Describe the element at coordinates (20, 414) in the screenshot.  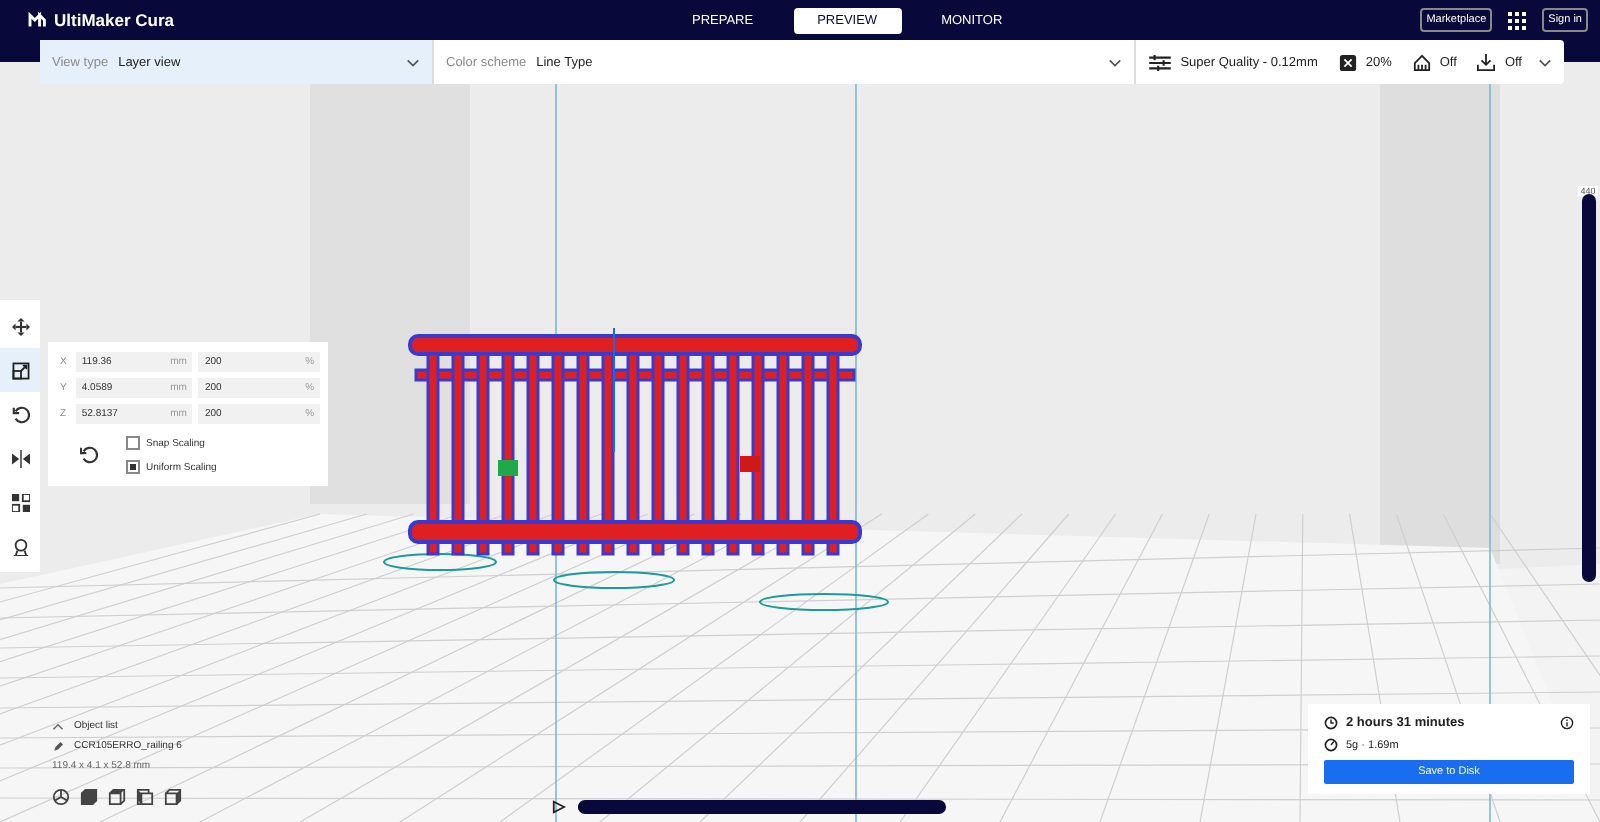
I see `rotate-icon` at that location.